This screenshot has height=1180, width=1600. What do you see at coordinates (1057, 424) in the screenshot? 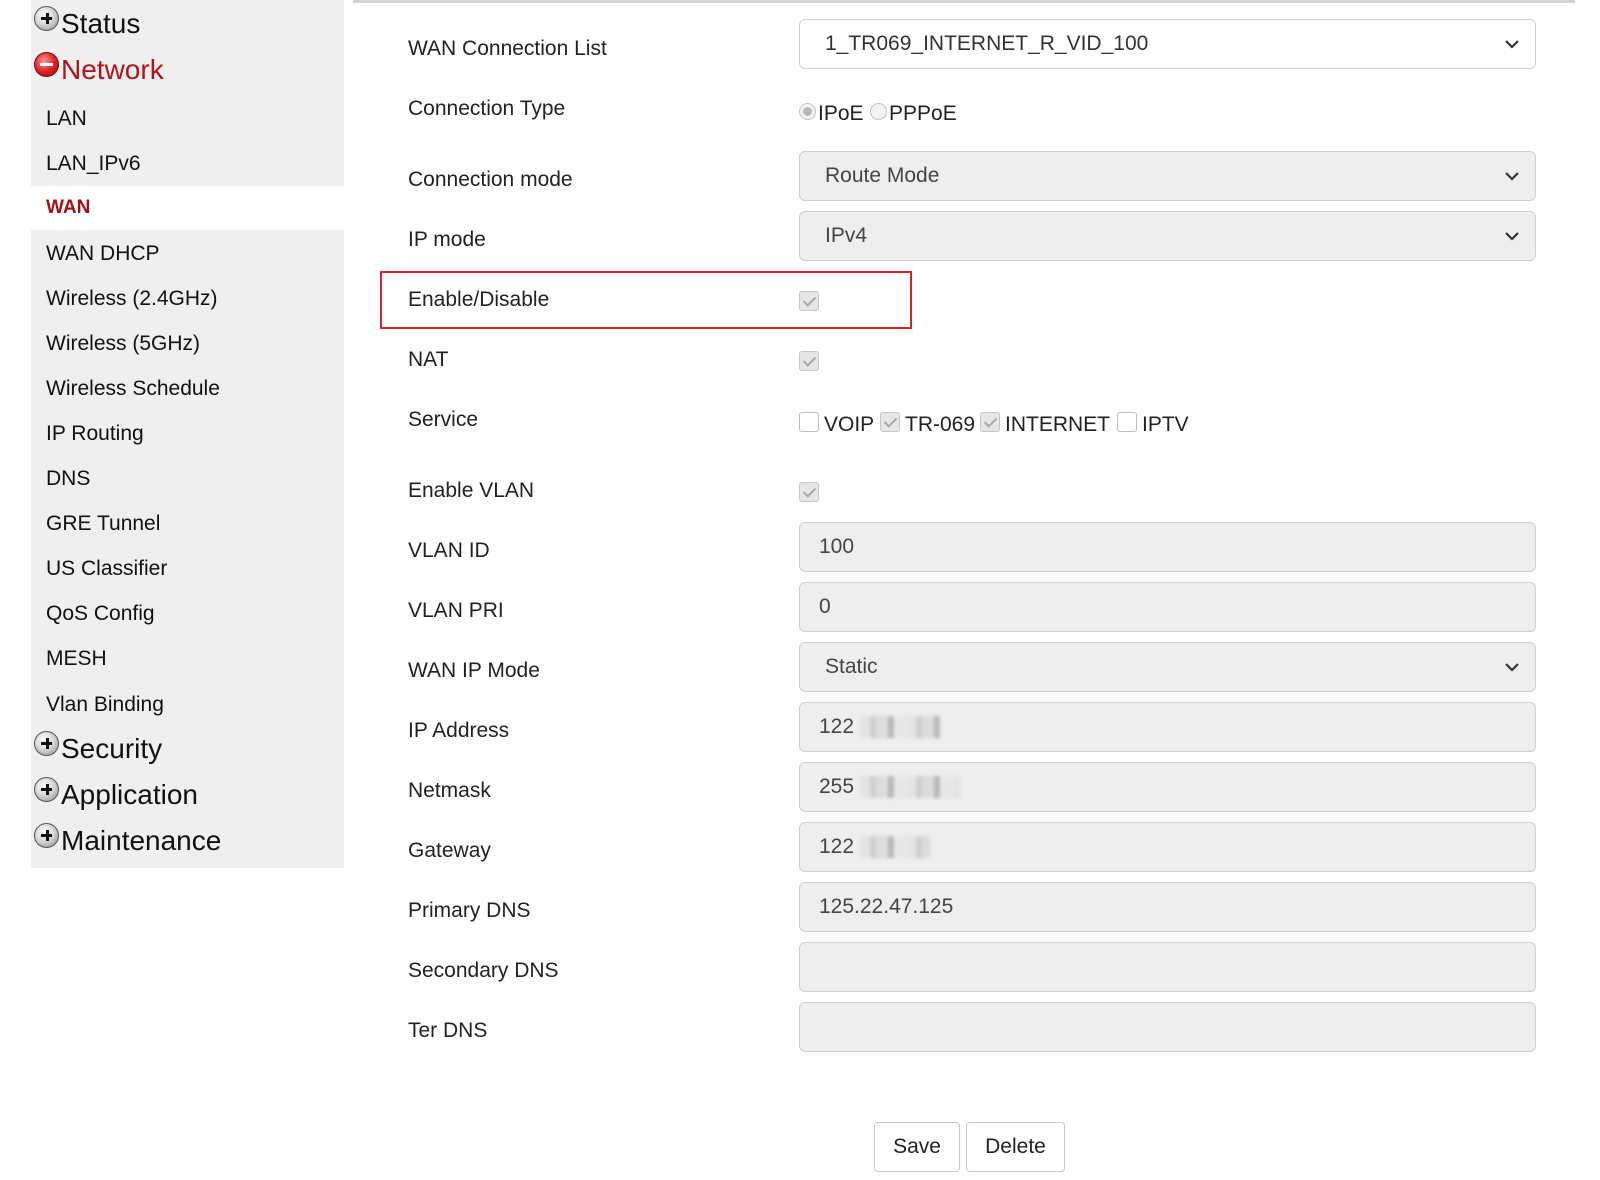
I see `service-internet-label: INTERNET` at bounding box center [1057, 424].